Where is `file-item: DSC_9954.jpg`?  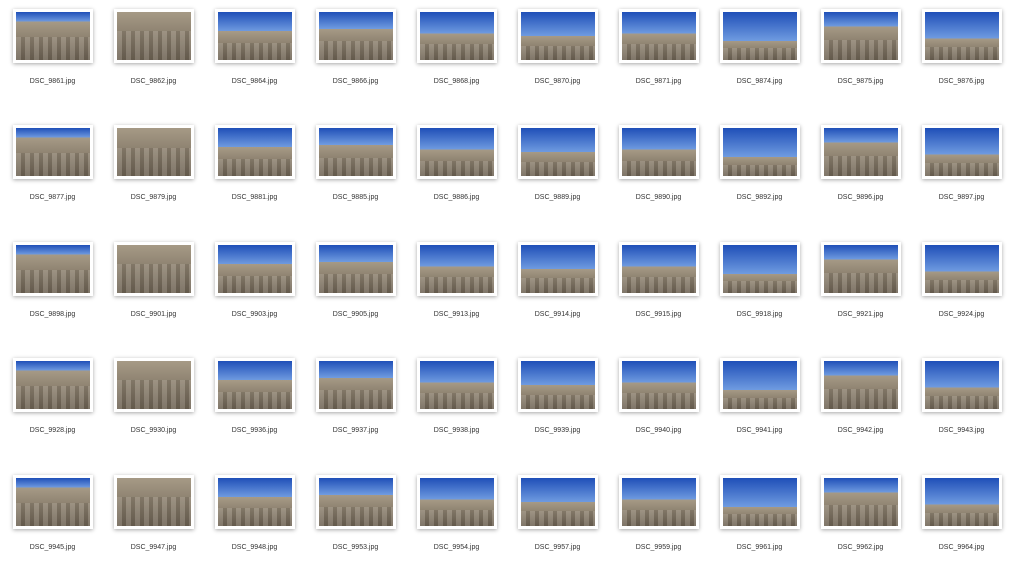
file-item: DSC_9954.jpg is located at coordinates (456, 524).